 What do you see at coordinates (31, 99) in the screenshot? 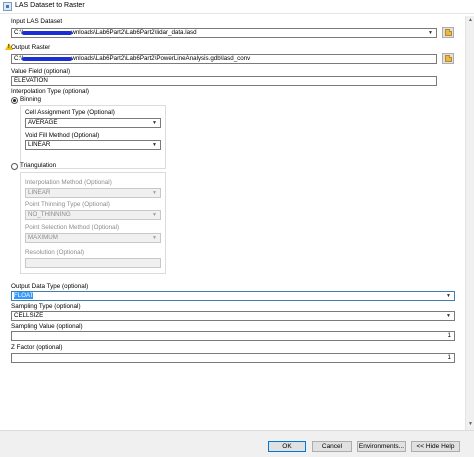
I see `binning-label: Binning` at bounding box center [31, 99].